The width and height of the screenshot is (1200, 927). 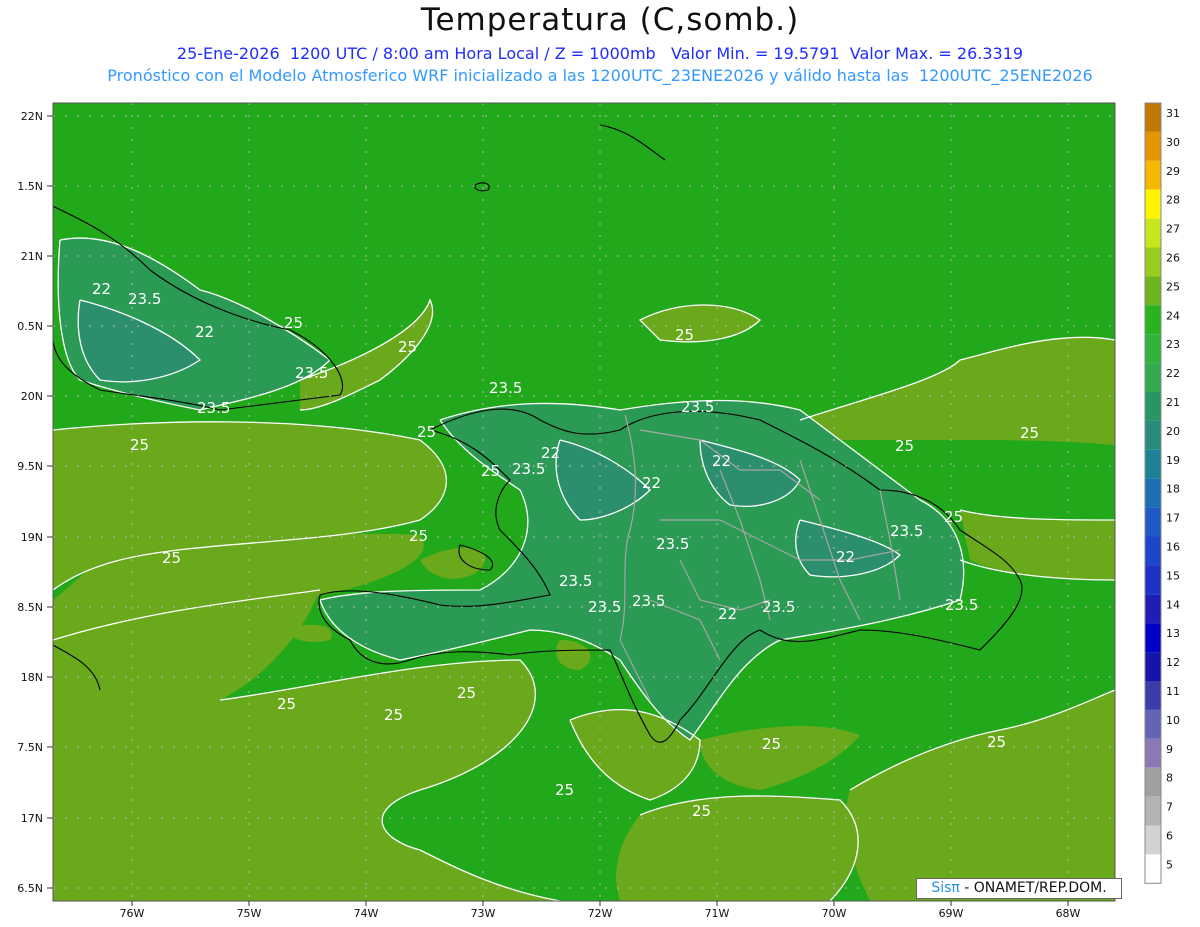 What do you see at coordinates (600, 913) in the screenshot?
I see `lon-tick-label: 72W` at bounding box center [600, 913].